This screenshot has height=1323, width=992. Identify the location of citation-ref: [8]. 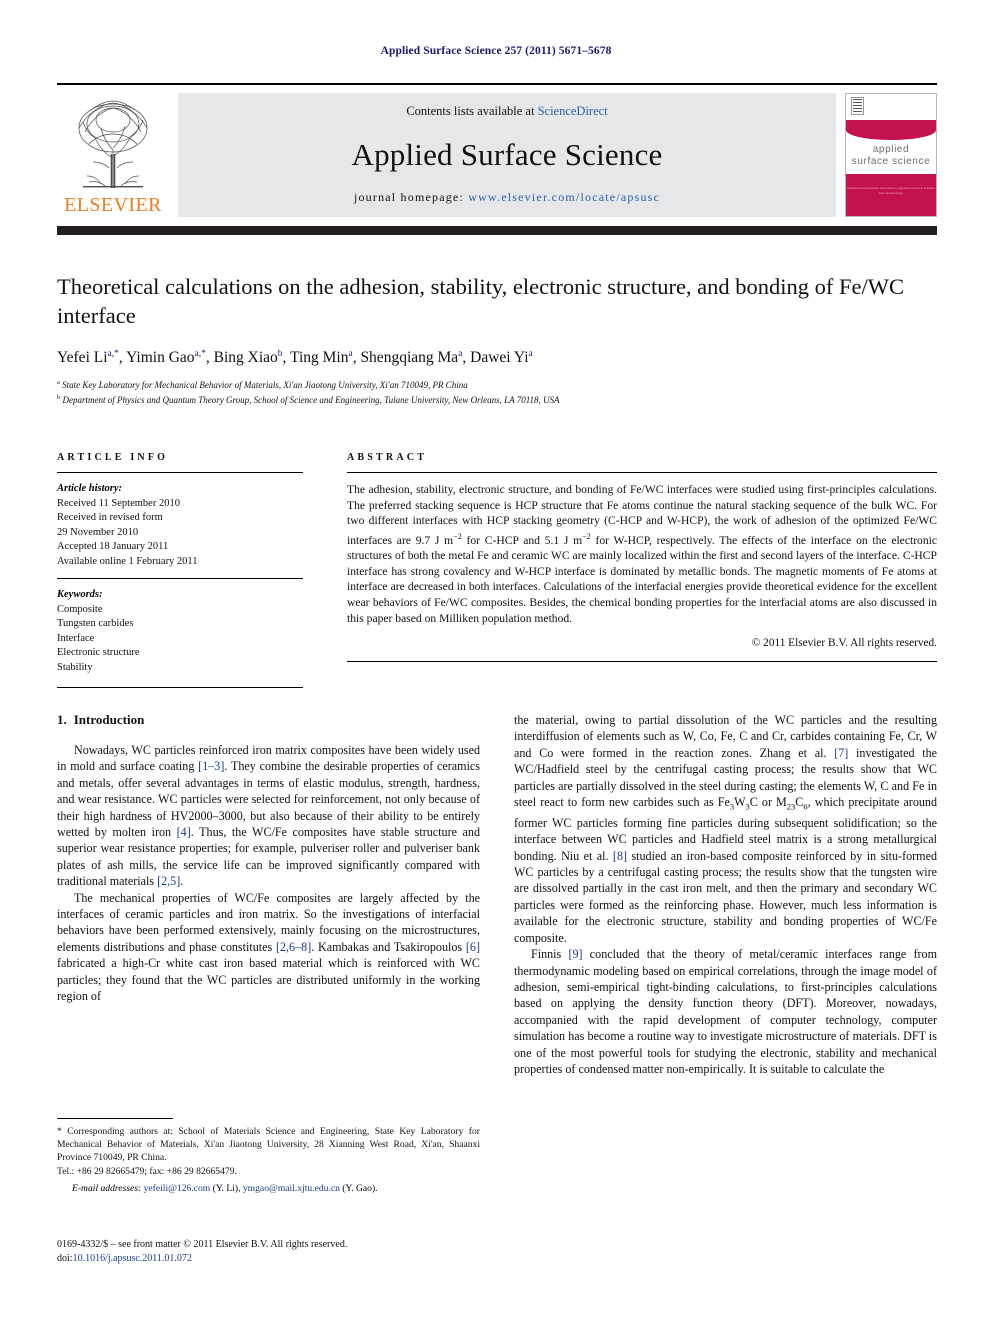
(620, 856).